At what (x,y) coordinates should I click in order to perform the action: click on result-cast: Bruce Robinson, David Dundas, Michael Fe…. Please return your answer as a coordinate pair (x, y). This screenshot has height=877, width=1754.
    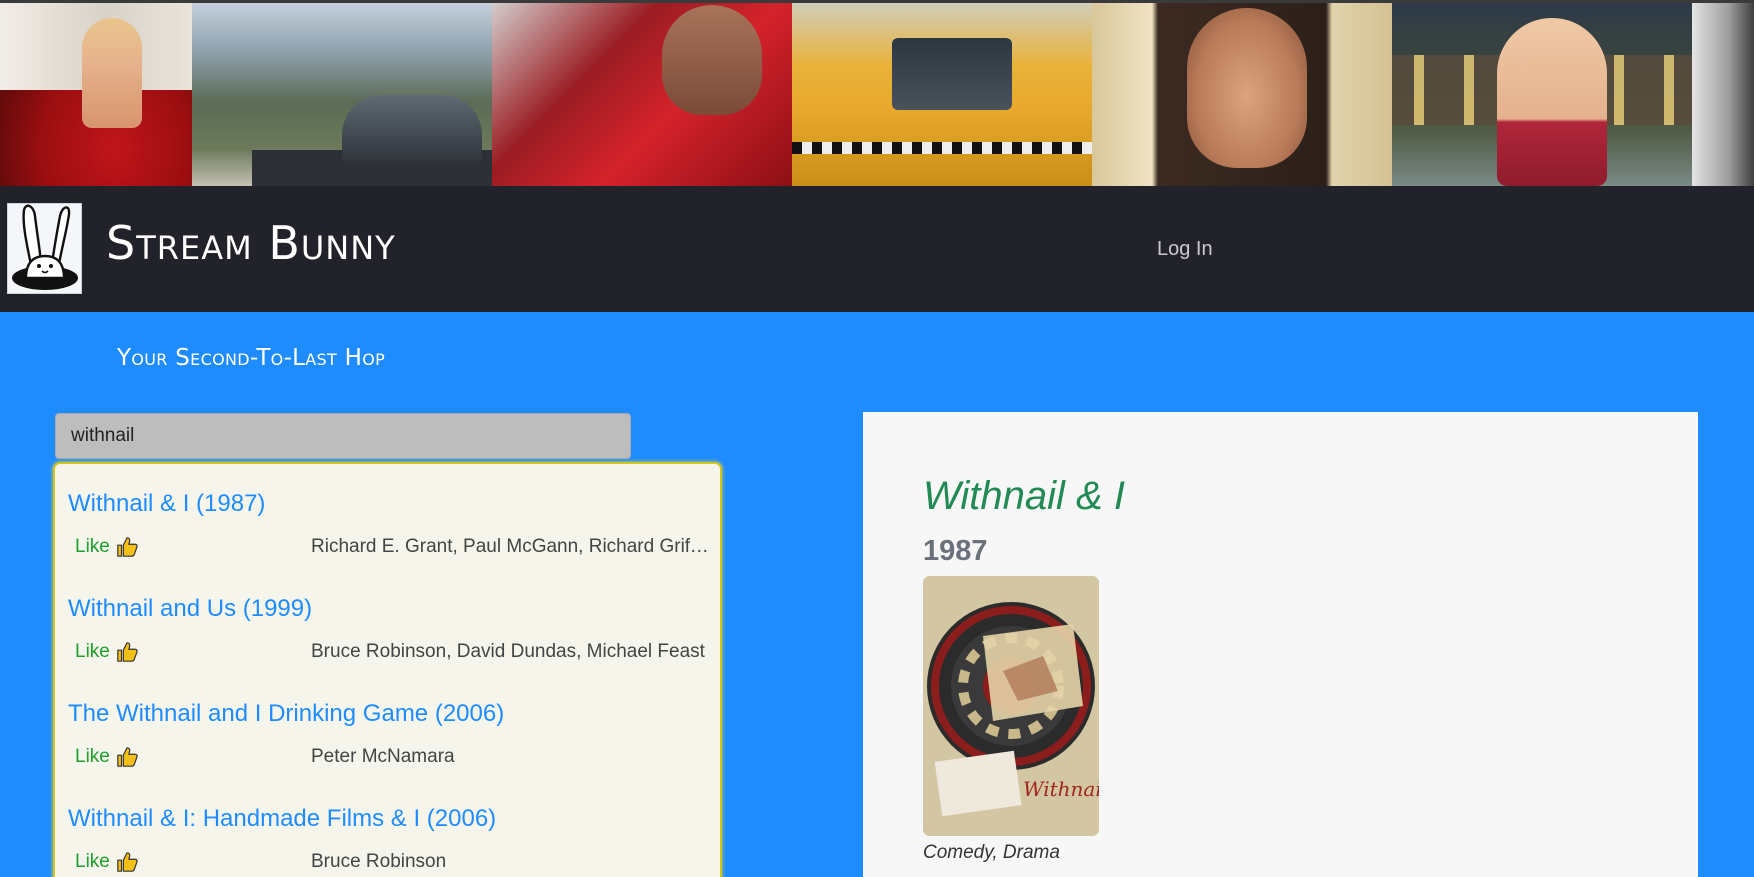
    Looking at the image, I should click on (508, 651).